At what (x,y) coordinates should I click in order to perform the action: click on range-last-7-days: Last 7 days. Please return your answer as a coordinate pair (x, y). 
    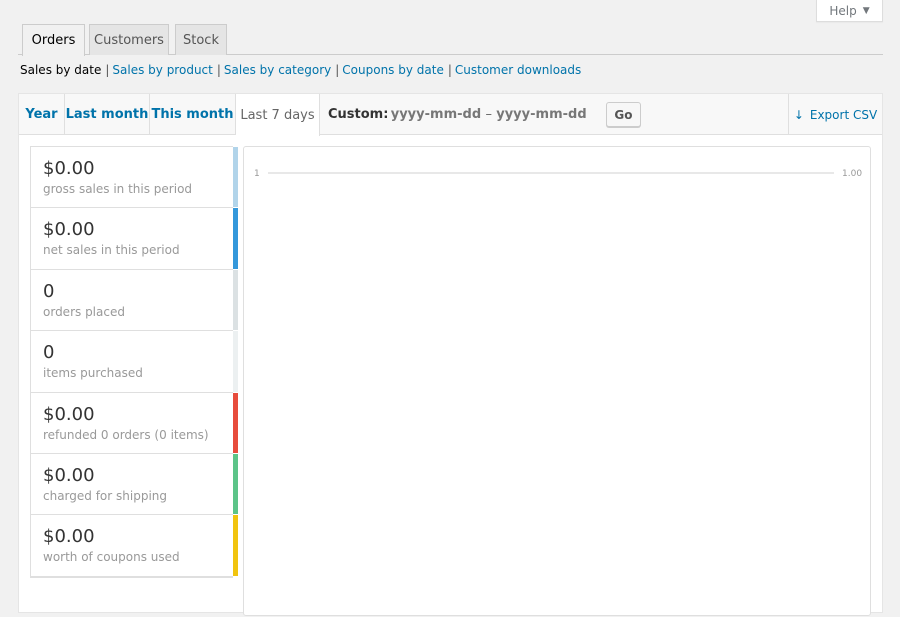
    Looking at the image, I should click on (278, 115).